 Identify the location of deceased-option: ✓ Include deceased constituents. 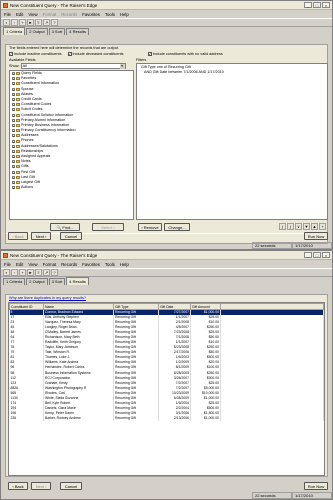
(95, 54).